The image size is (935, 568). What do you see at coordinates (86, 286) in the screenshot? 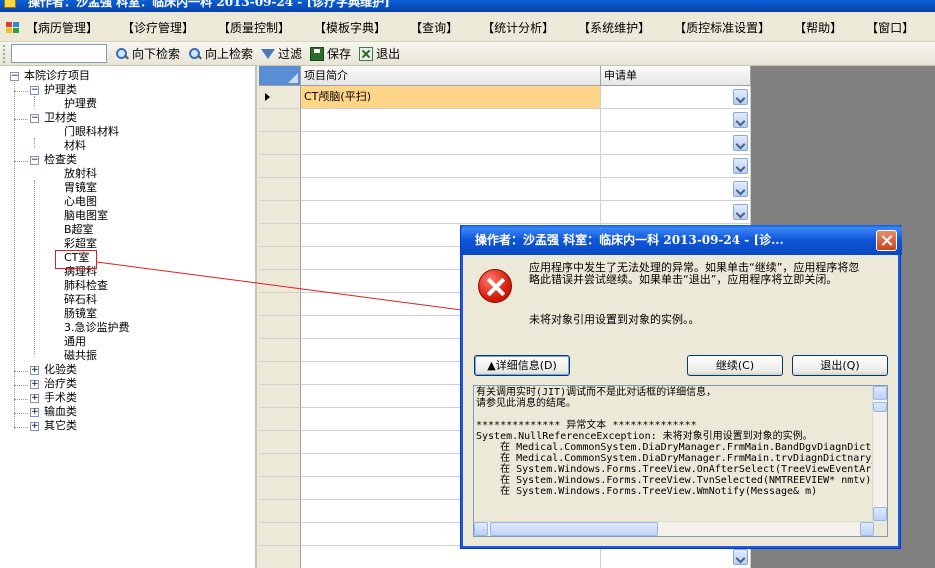
I see `tree-node-lung-exam: 肺科检查` at bounding box center [86, 286].